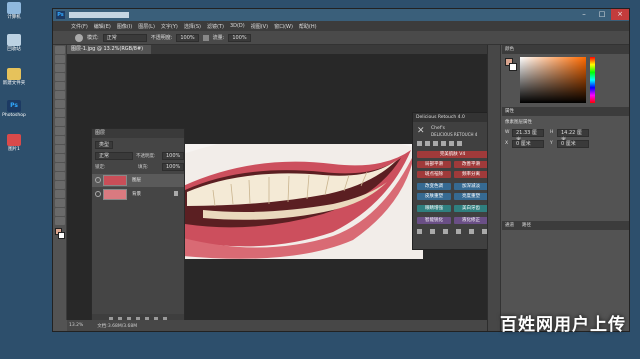 This screenshot has height=359, width=640. Describe the element at coordinates (60, 140) in the screenshot. I see `eraser-tool-icon` at that location.